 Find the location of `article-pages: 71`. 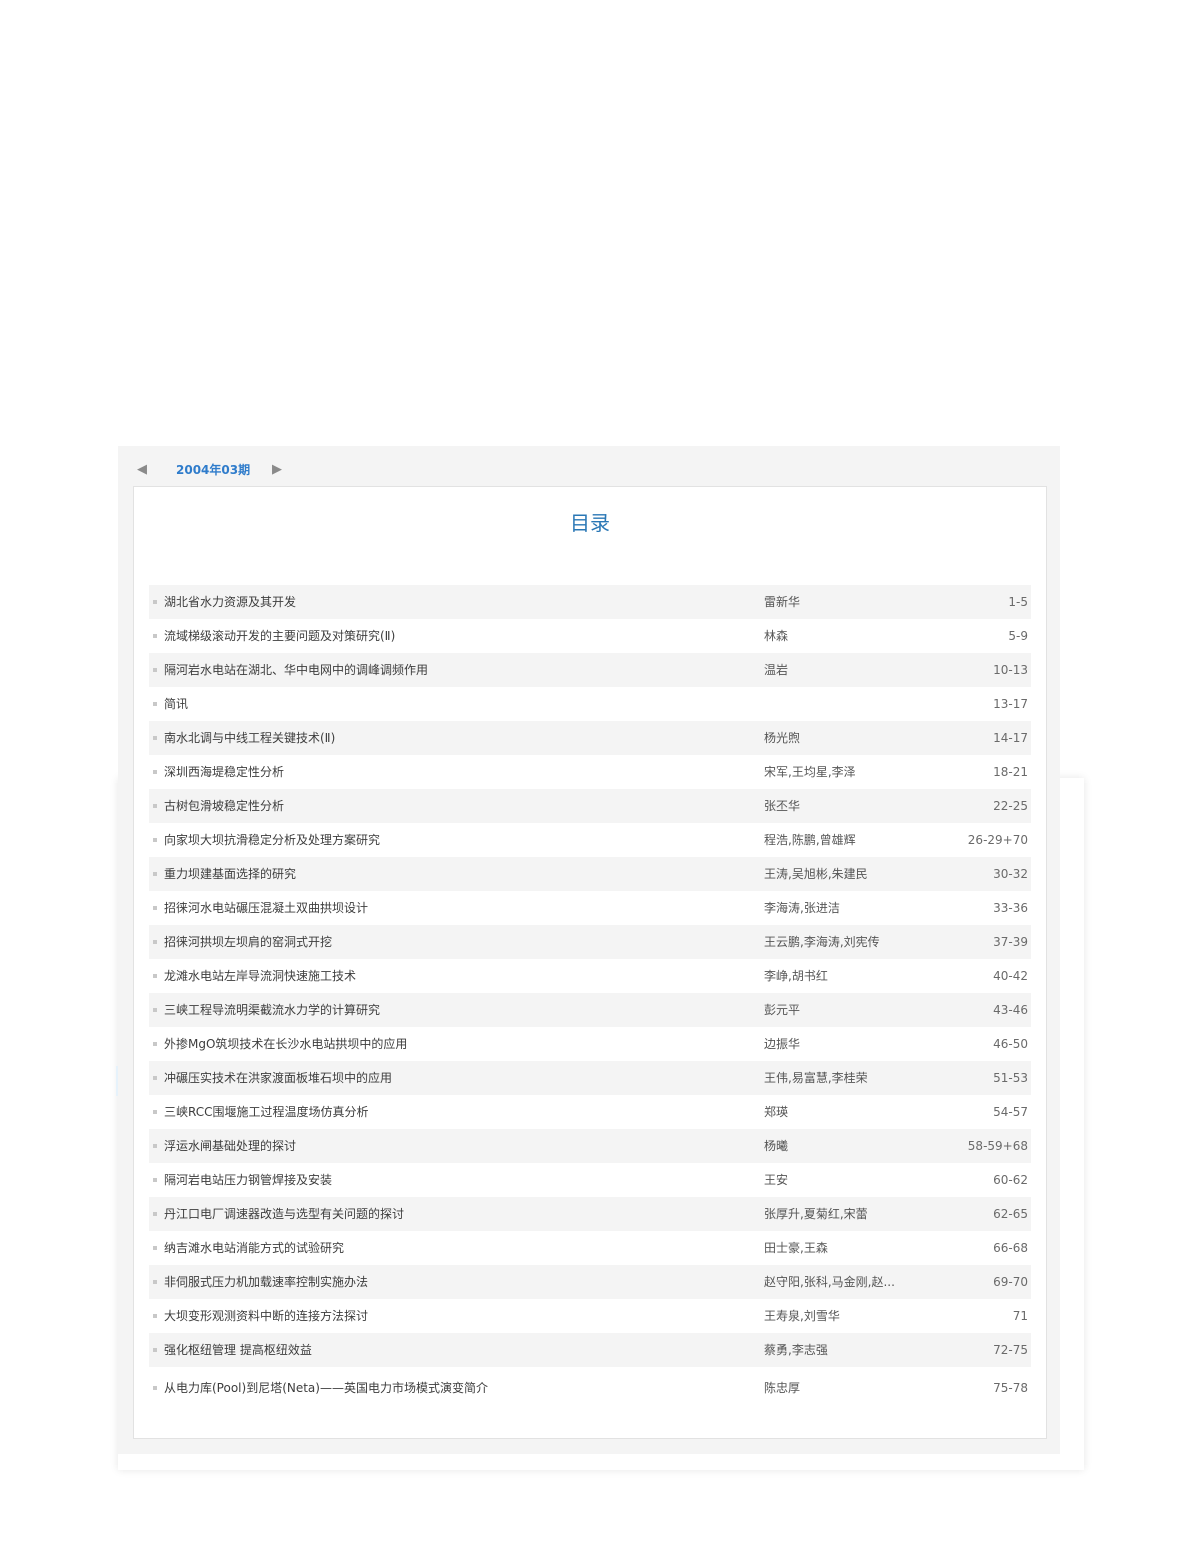

article-pages: 71 is located at coordinates (1020, 1316).